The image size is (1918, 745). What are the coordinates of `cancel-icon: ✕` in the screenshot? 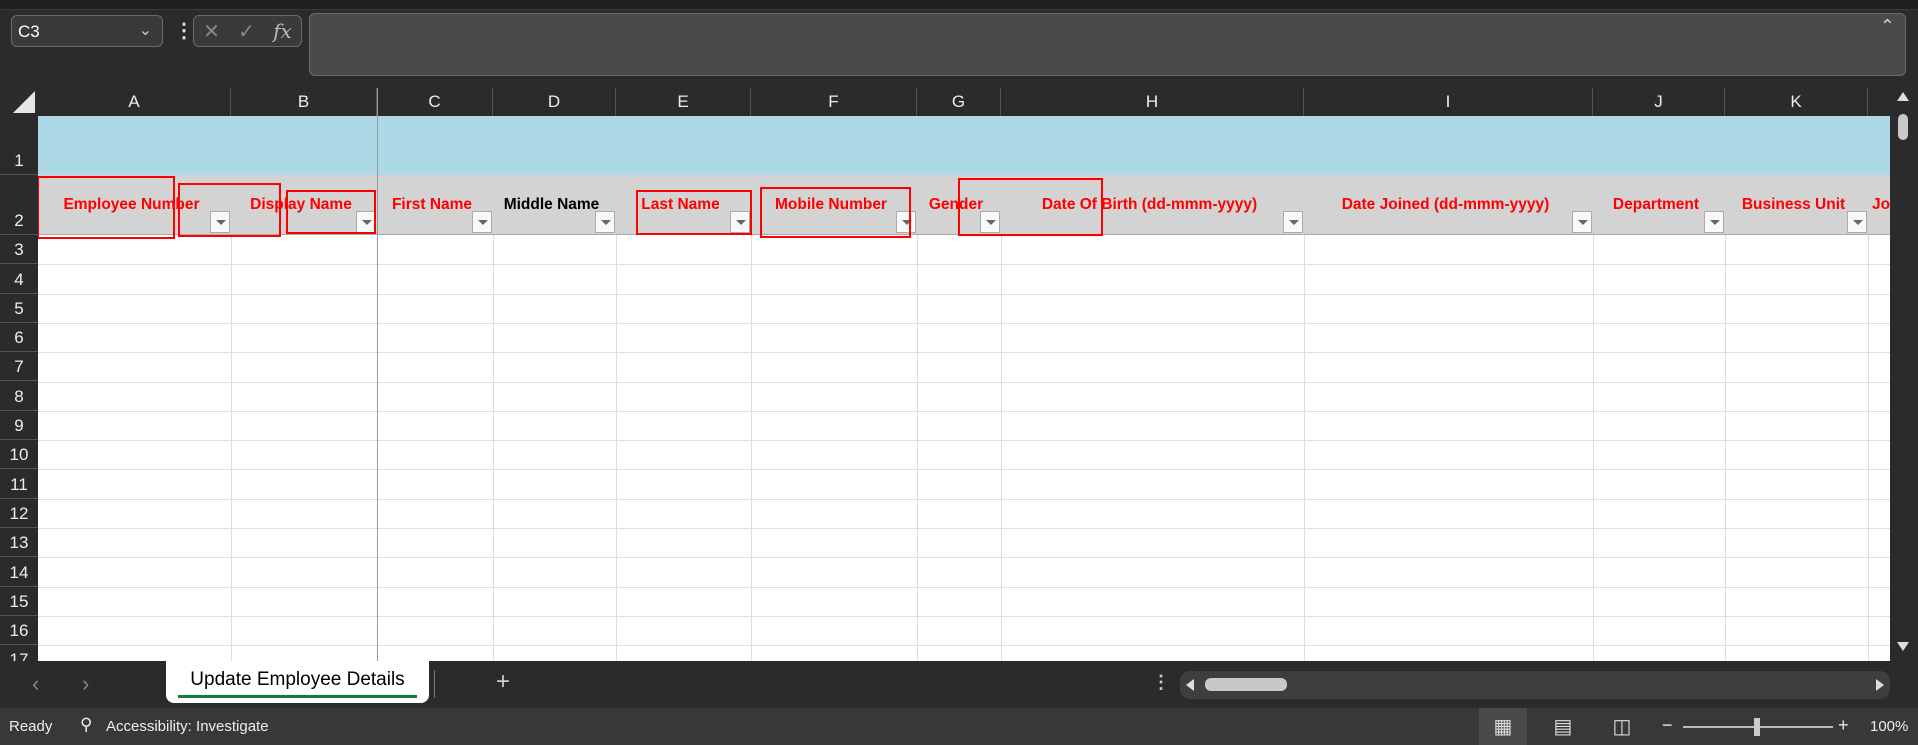 It's located at (211, 31).